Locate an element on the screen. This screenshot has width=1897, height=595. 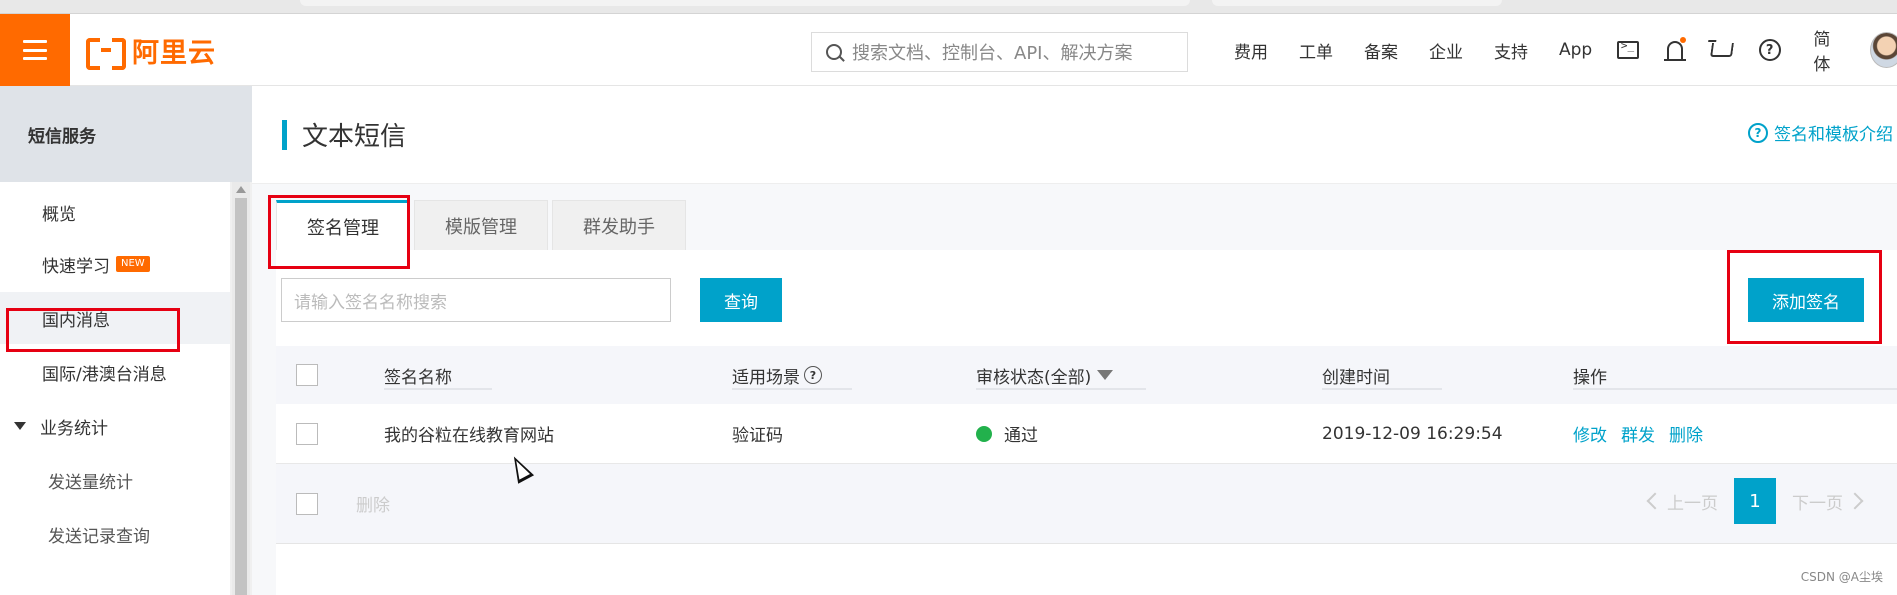
sidebar-item-international: 国际/港澳台消息 is located at coordinates (115, 372).